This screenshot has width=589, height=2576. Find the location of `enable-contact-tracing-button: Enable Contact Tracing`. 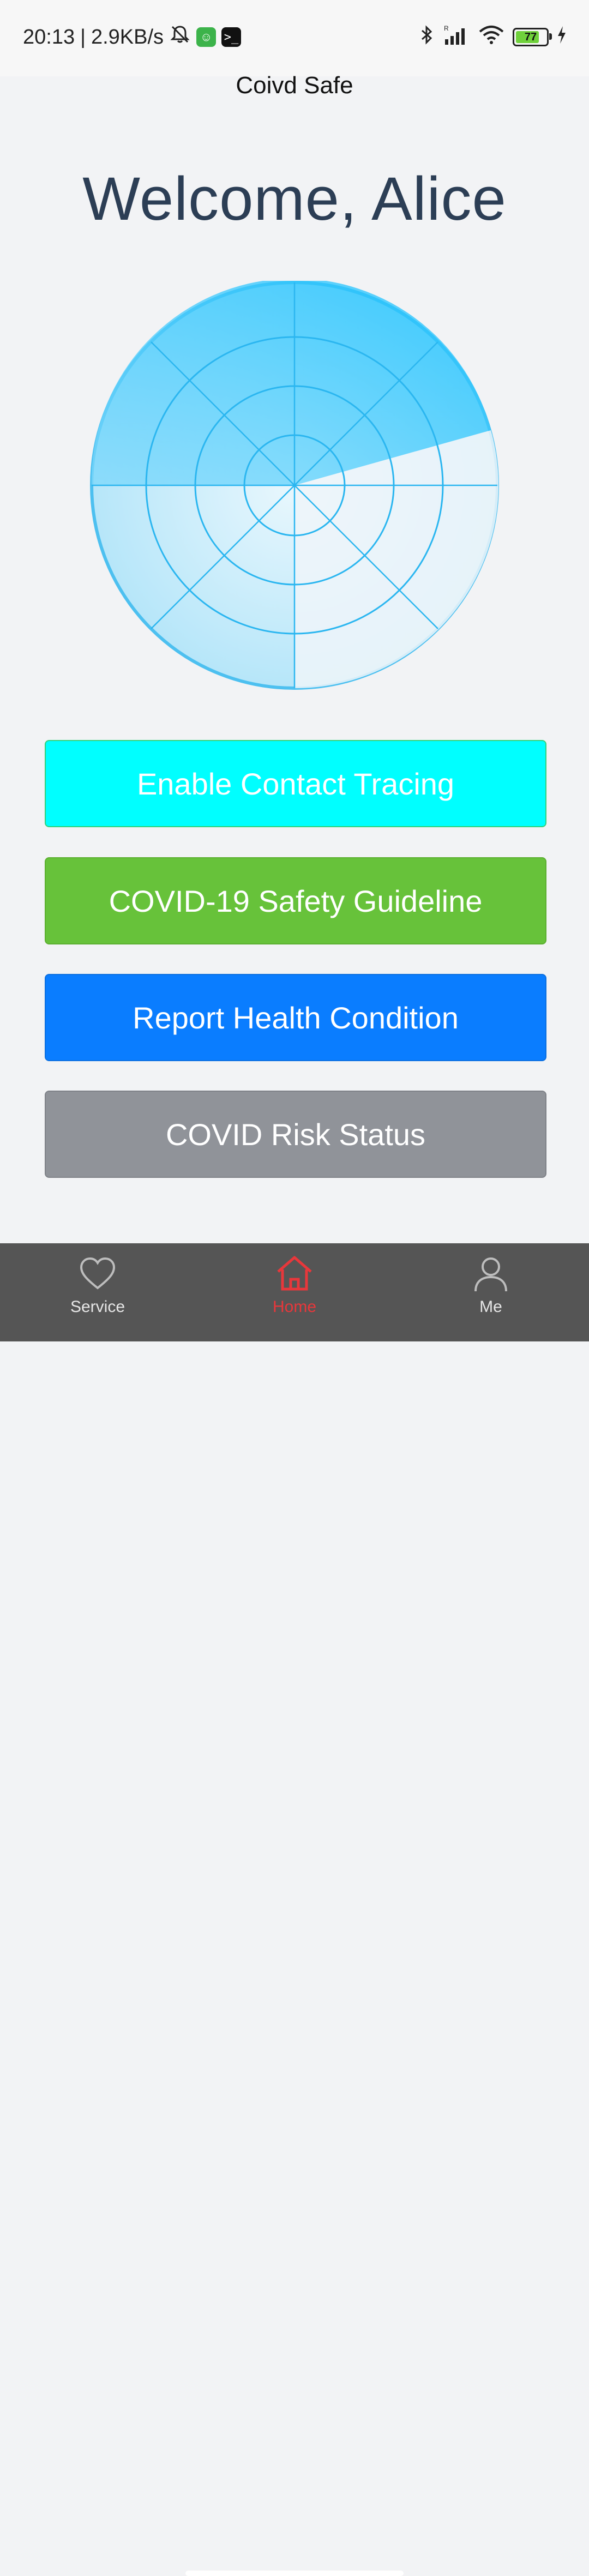

enable-contact-tracing-button: Enable Contact Tracing is located at coordinates (295, 783).